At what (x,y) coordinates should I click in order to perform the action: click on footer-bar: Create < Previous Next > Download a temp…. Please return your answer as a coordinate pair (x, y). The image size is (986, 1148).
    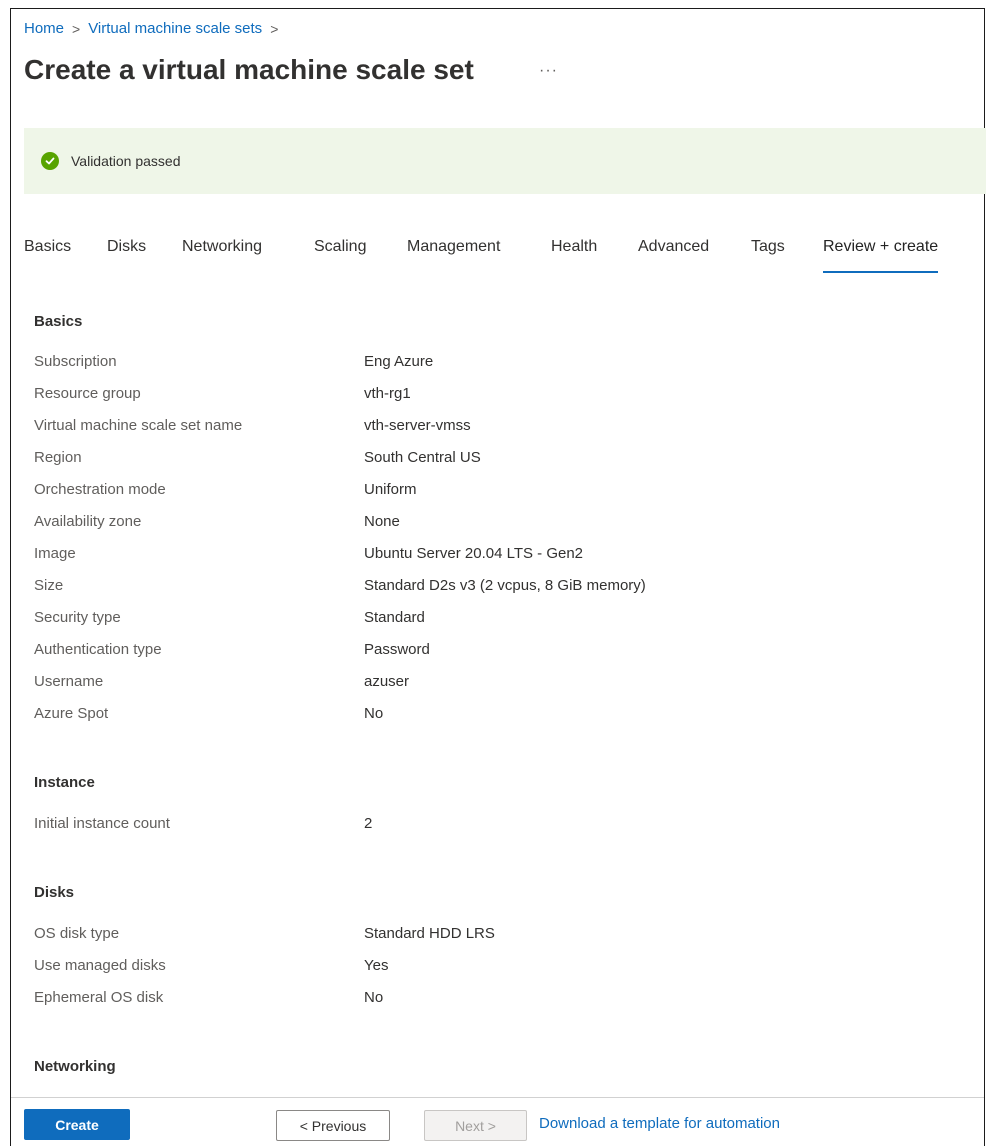
    Looking at the image, I should click on (497, 1122).